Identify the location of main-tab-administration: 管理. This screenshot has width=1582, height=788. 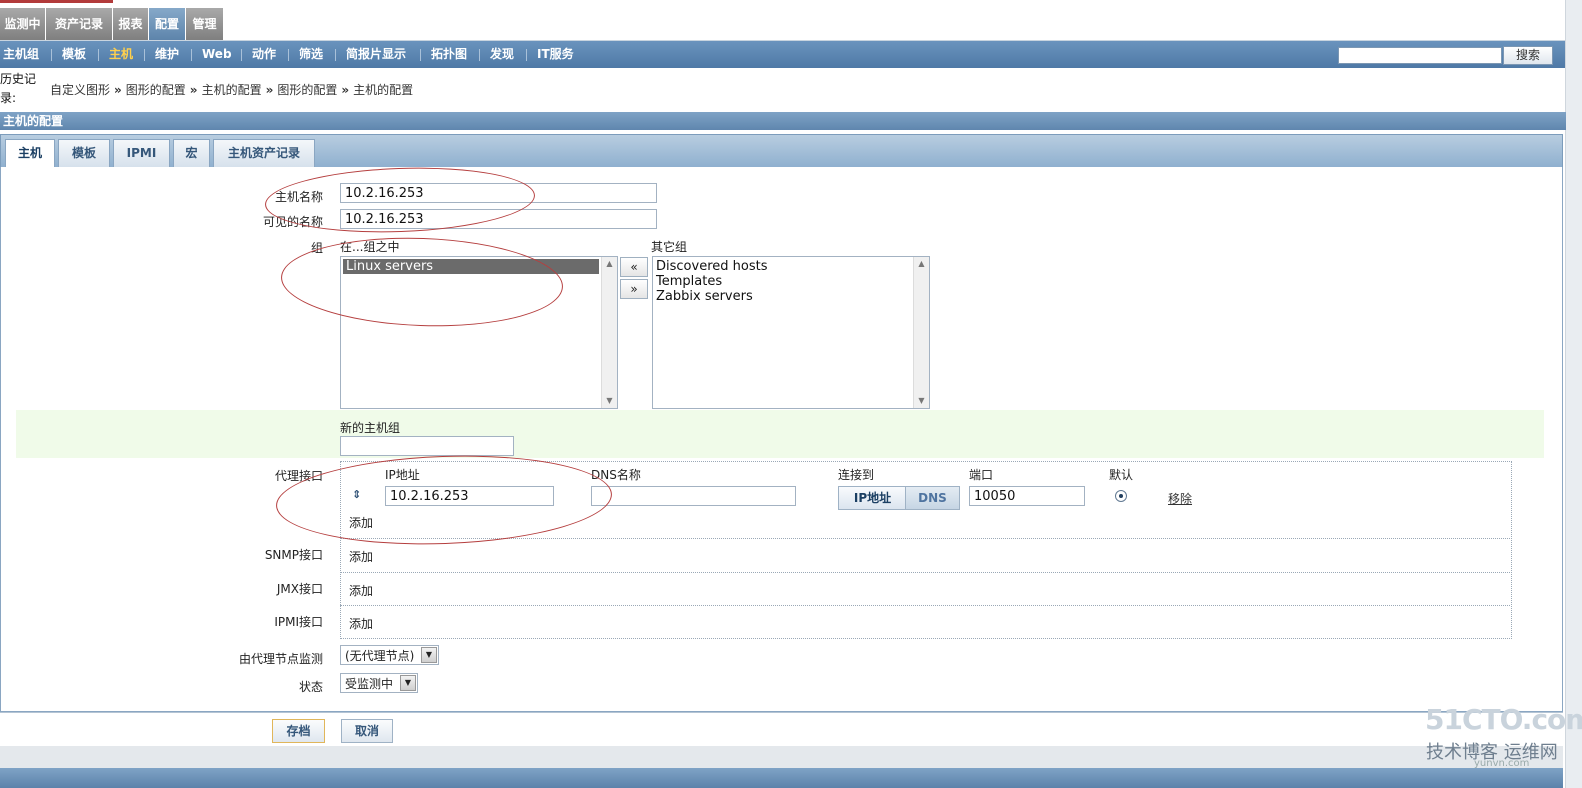
(205, 24).